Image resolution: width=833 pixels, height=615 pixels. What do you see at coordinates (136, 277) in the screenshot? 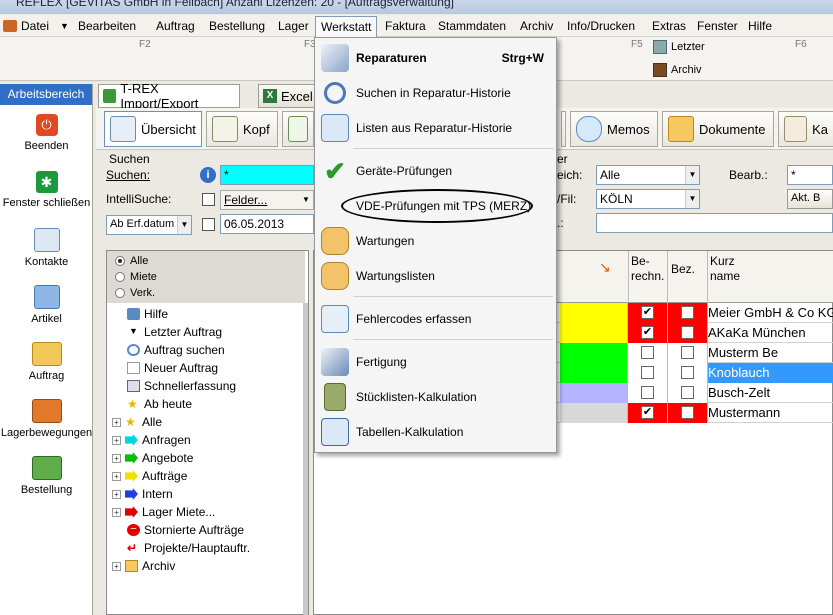
I see `radio-miete: Miete` at bounding box center [136, 277].